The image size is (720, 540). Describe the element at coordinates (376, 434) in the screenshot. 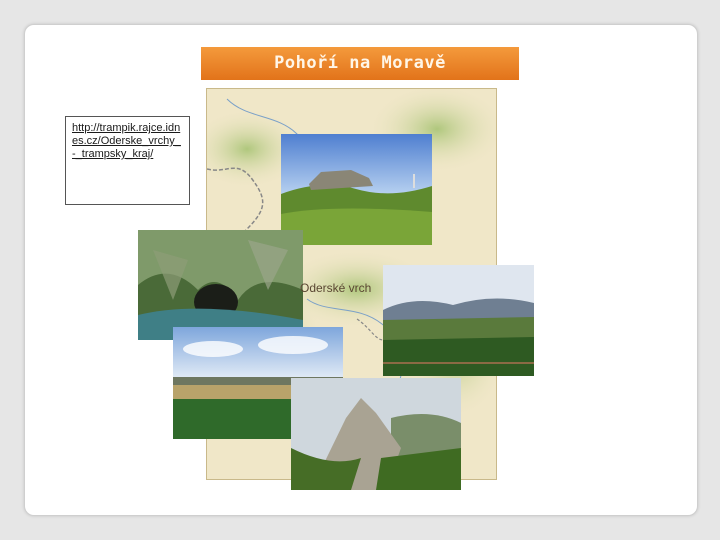

I see `photo-rocky-ridge` at that location.